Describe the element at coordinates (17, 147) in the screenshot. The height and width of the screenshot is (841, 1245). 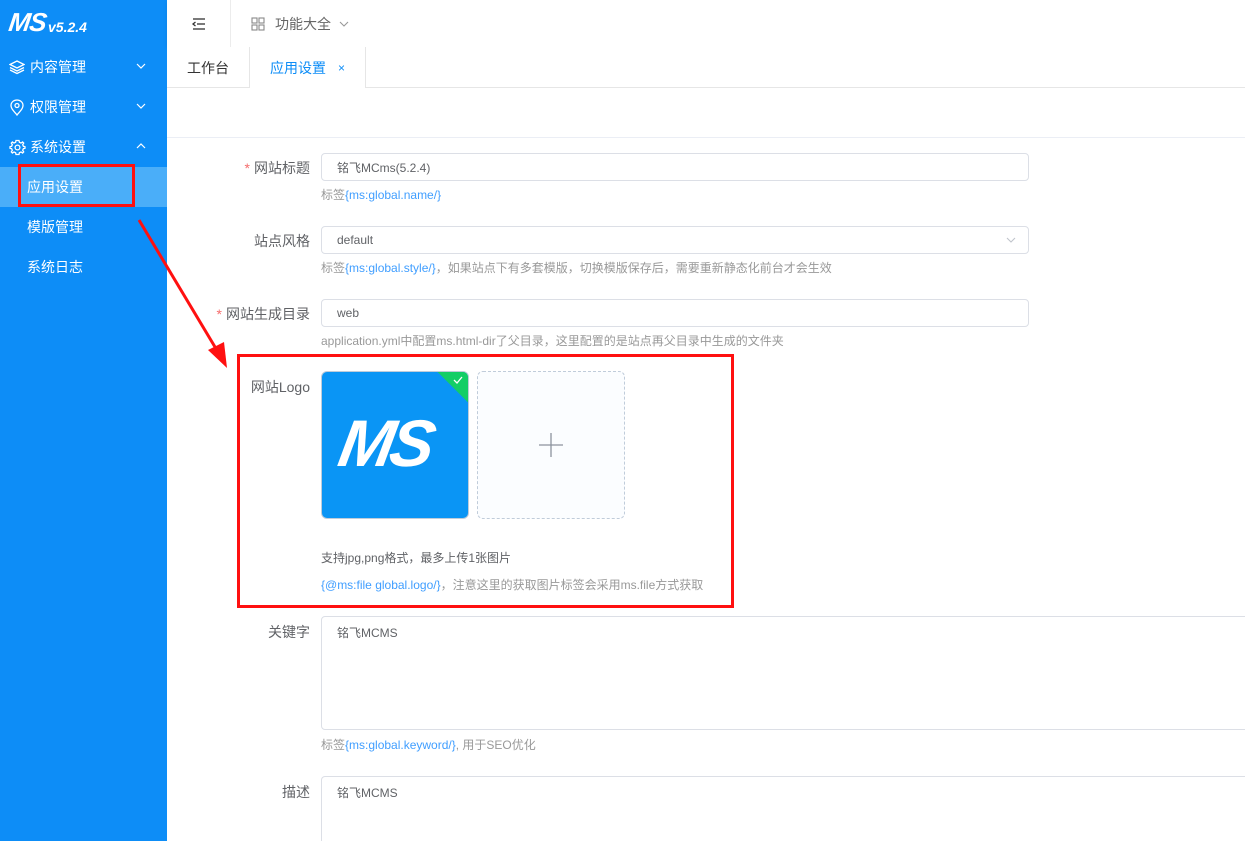
I see `gear-icon` at that location.